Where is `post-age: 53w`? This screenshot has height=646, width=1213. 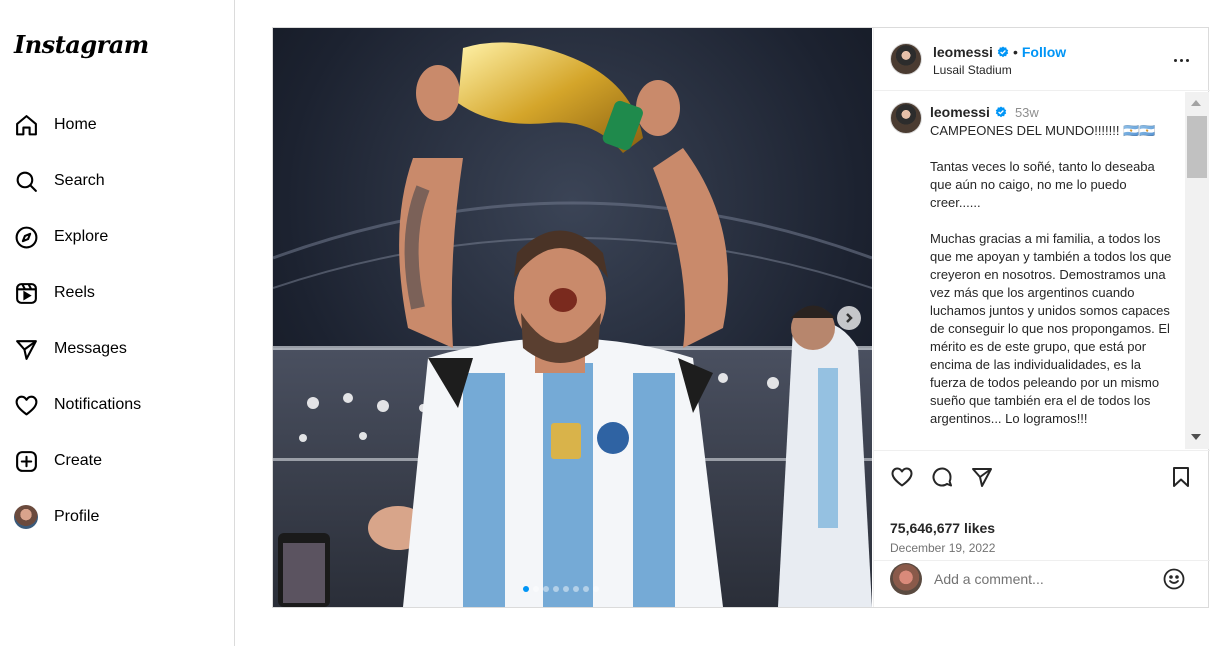
post-age: 53w is located at coordinates (1027, 112).